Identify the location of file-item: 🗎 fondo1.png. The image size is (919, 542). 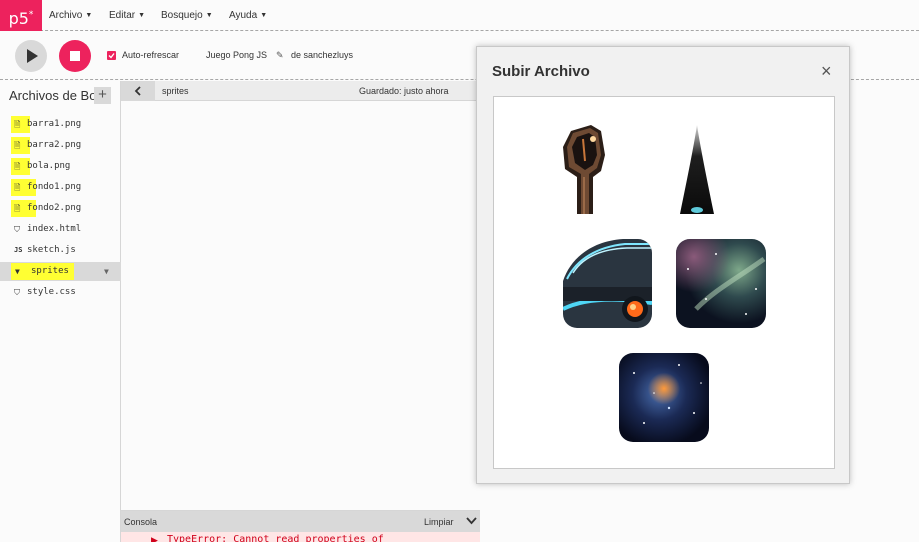
(60, 187).